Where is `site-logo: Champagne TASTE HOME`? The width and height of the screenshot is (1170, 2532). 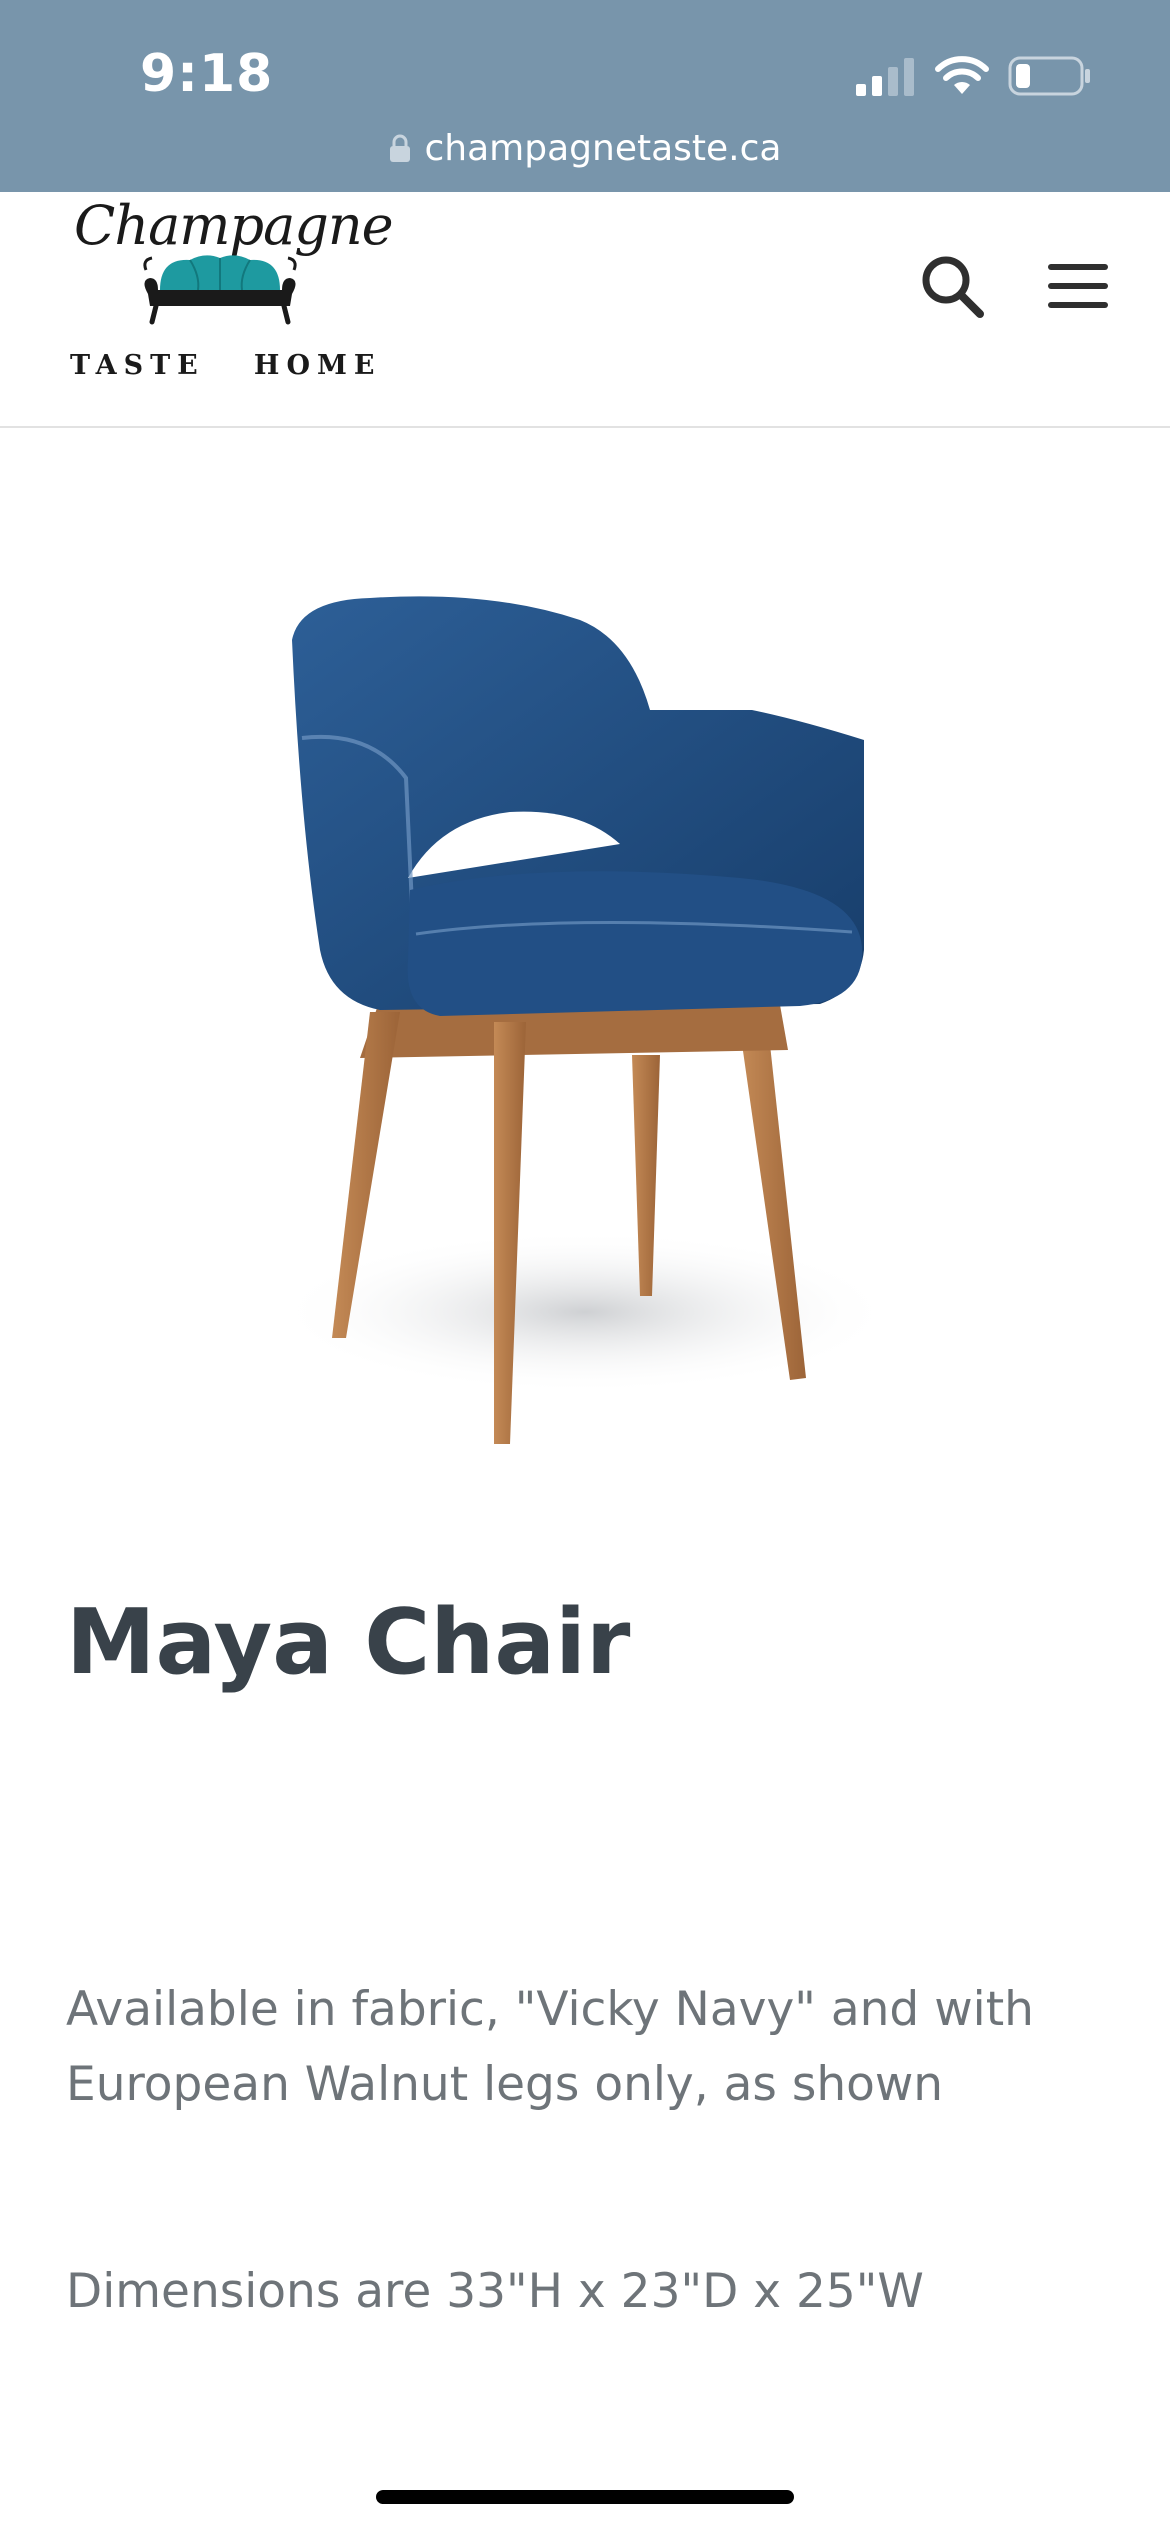
site-logo: Champagne TASTE HOME is located at coordinates (230, 290).